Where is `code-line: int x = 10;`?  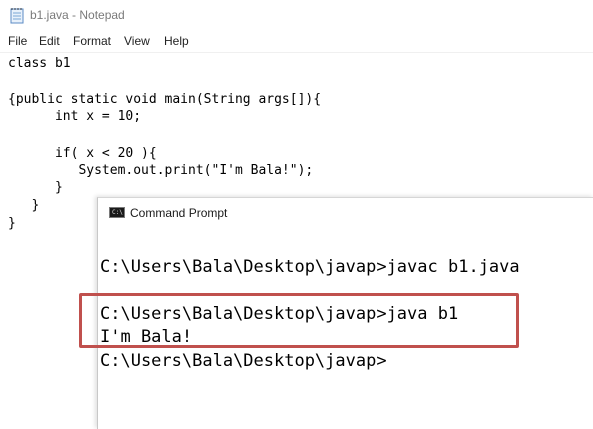
code-line: int x = 10; is located at coordinates (75, 116).